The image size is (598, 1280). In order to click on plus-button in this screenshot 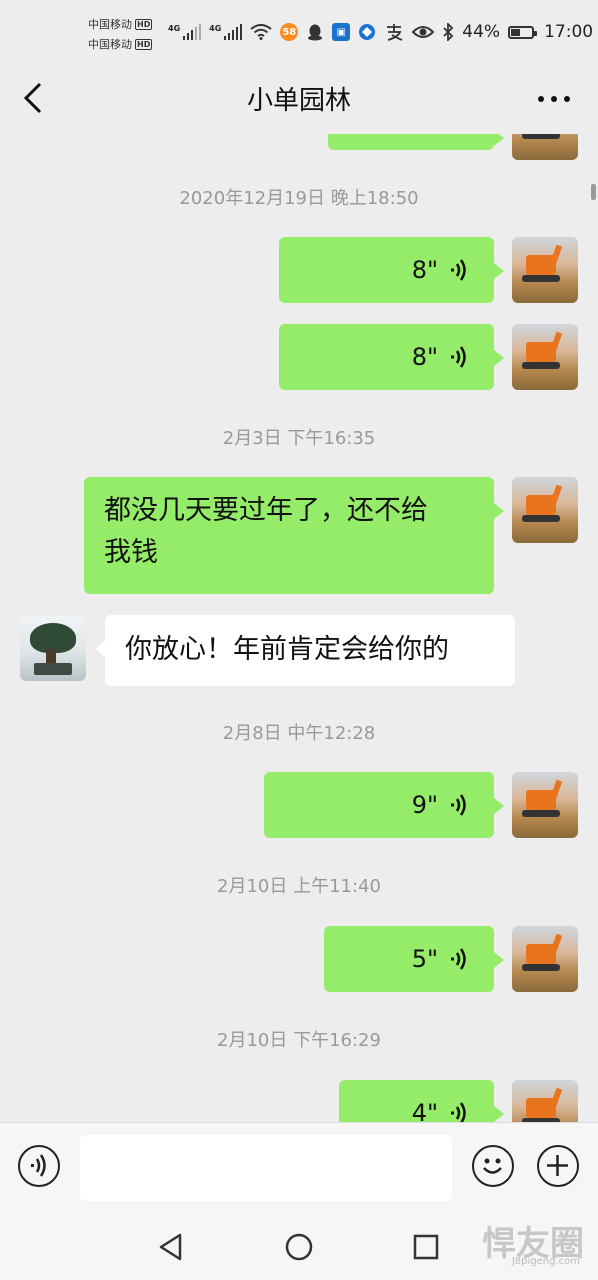, I will do `click(558, 1166)`.